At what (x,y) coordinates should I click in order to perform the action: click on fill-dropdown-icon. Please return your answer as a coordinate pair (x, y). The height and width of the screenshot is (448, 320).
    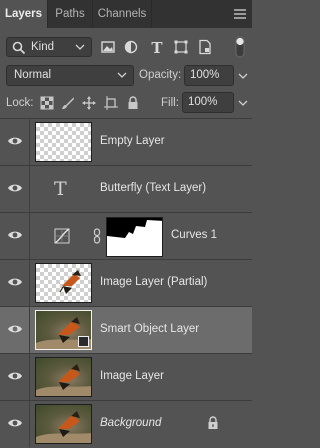
    Looking at the image, I should click on (243, 103).